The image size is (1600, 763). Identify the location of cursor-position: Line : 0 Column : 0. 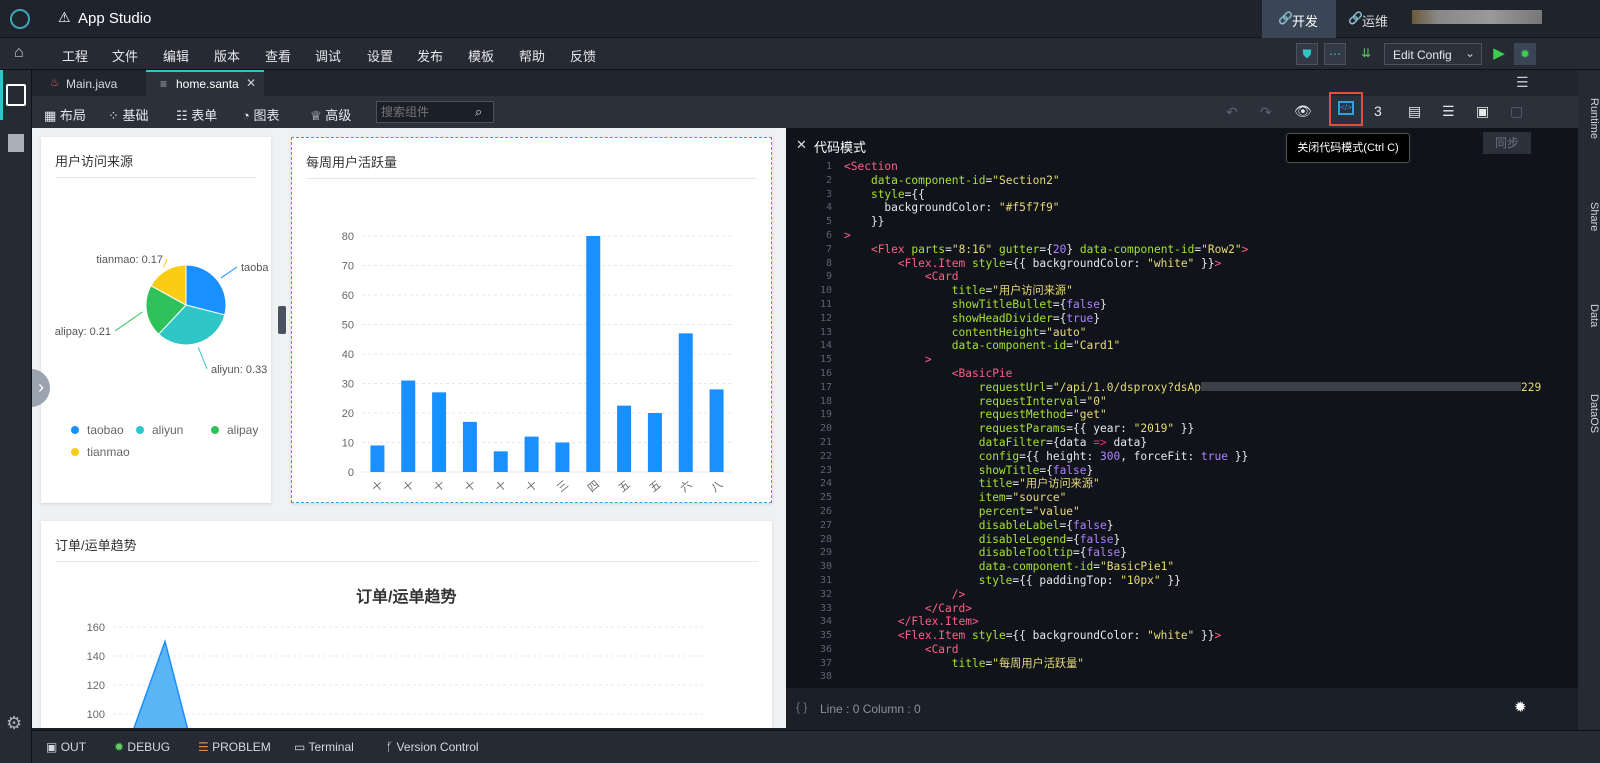
(870, 709).